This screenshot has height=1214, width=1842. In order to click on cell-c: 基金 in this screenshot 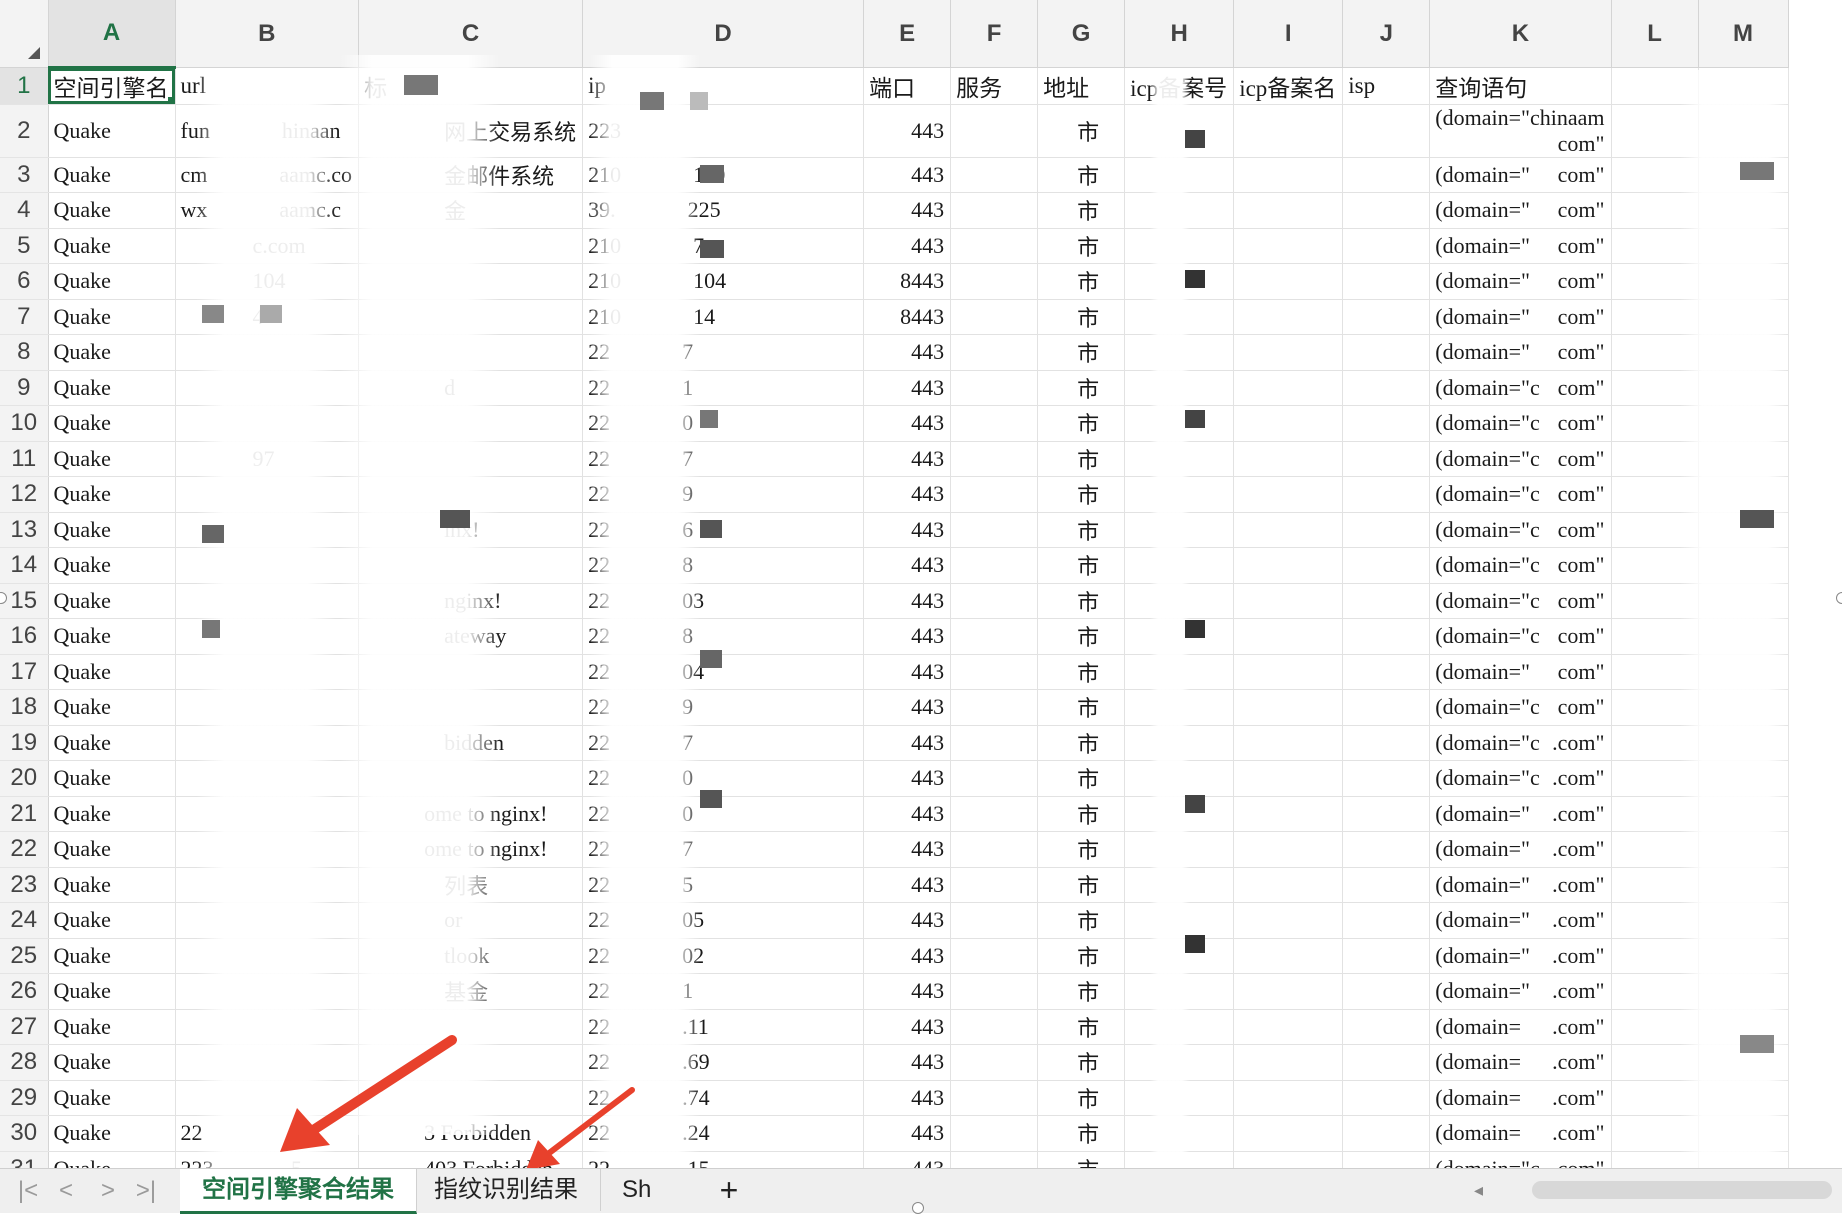, I will do `click(471, 991)`.